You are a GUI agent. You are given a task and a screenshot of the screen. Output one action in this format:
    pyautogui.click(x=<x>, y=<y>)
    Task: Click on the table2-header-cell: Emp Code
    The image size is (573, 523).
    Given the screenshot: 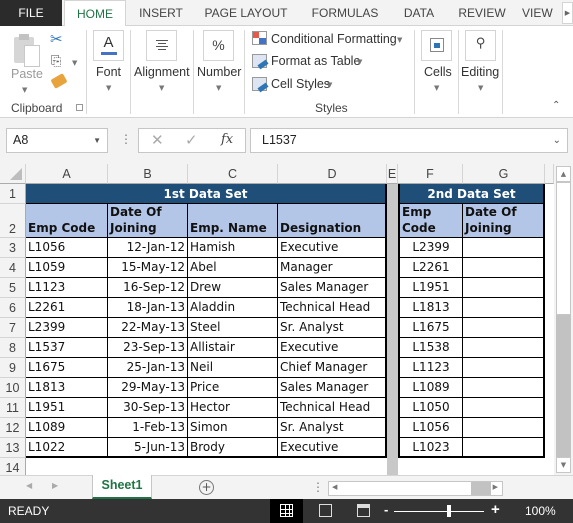 What is the action you would take?
    pyautogui.click(x=430, y=221)
    